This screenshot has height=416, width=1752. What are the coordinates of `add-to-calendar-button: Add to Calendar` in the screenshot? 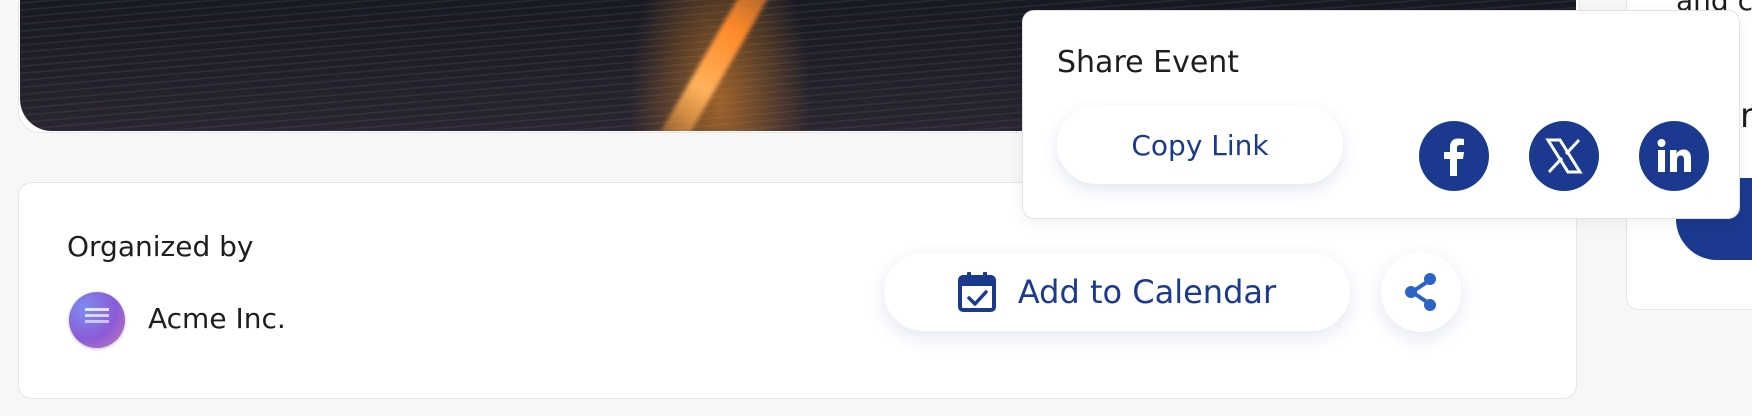 It's located at (1117, 292).